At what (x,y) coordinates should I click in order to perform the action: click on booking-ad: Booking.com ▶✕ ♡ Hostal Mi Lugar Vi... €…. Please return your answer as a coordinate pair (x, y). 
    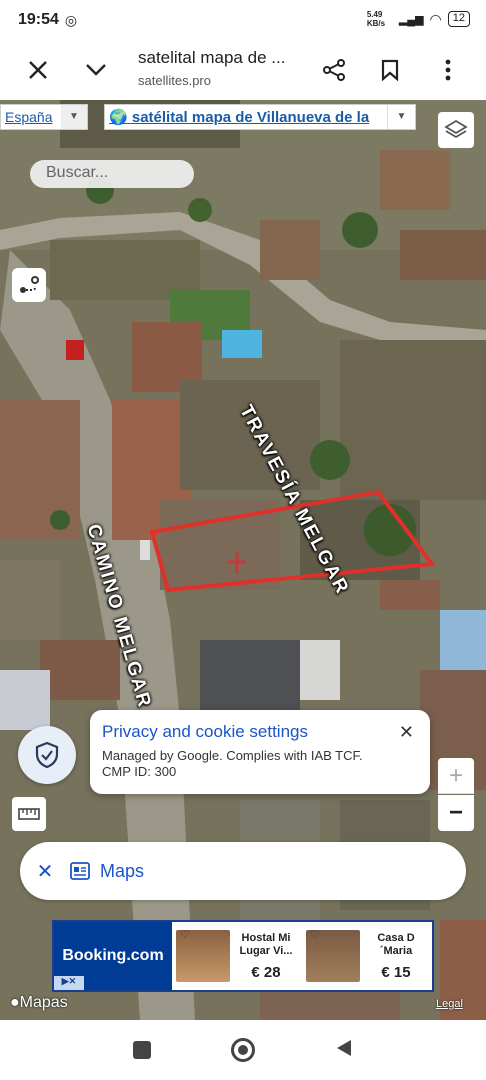
    Looking at the image, I should click on (243, 956).